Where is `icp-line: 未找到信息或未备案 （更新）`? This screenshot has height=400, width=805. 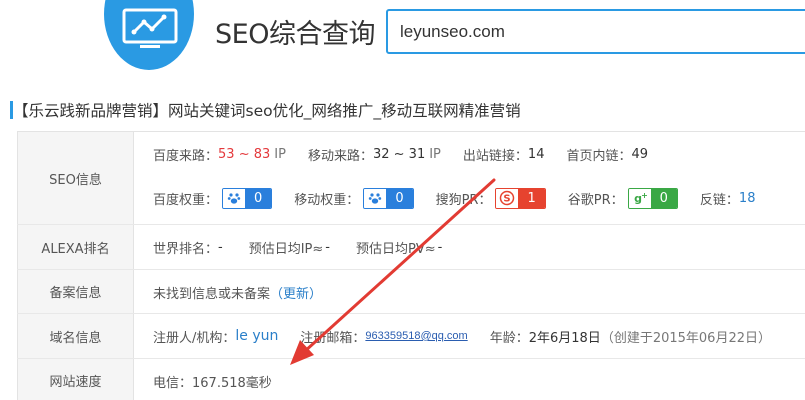
icp-line: 未找到信息或未备案 （更新） is located at coordinates (479, 292).